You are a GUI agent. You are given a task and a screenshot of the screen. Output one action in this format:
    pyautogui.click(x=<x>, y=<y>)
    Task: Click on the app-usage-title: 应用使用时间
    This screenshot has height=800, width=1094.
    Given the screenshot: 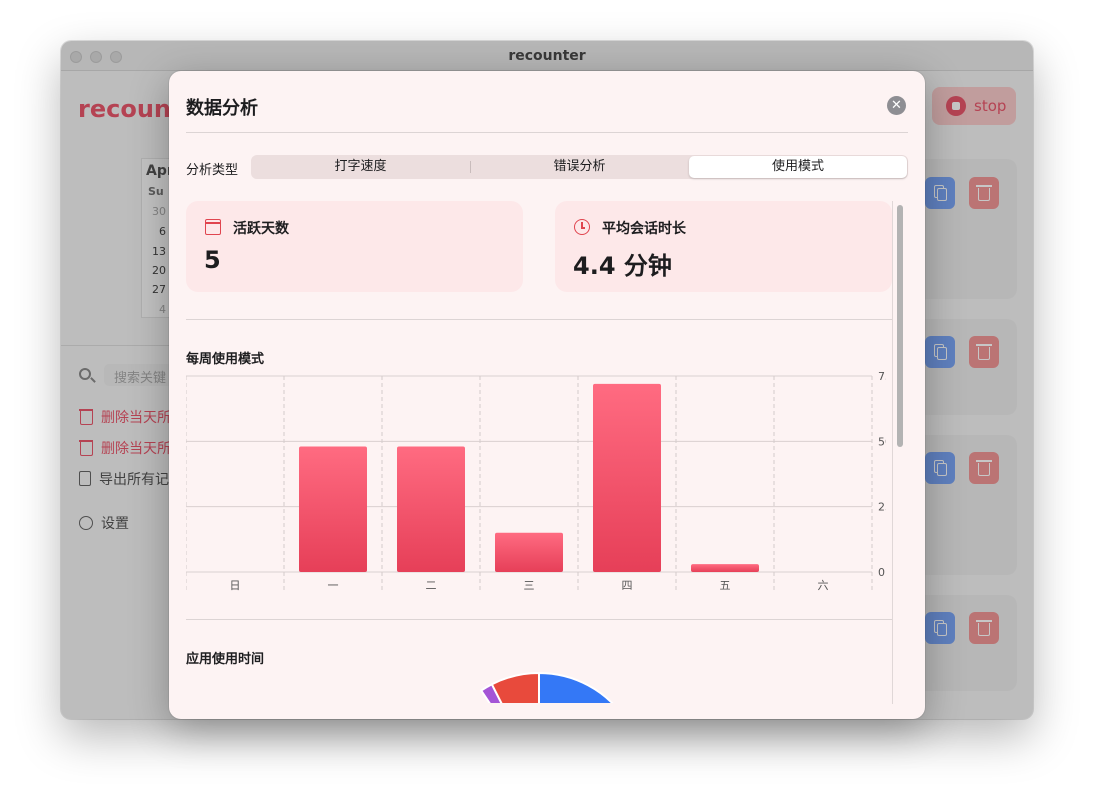 What is the action you would take?
    pyautogui.click(x=225, y=659)
    